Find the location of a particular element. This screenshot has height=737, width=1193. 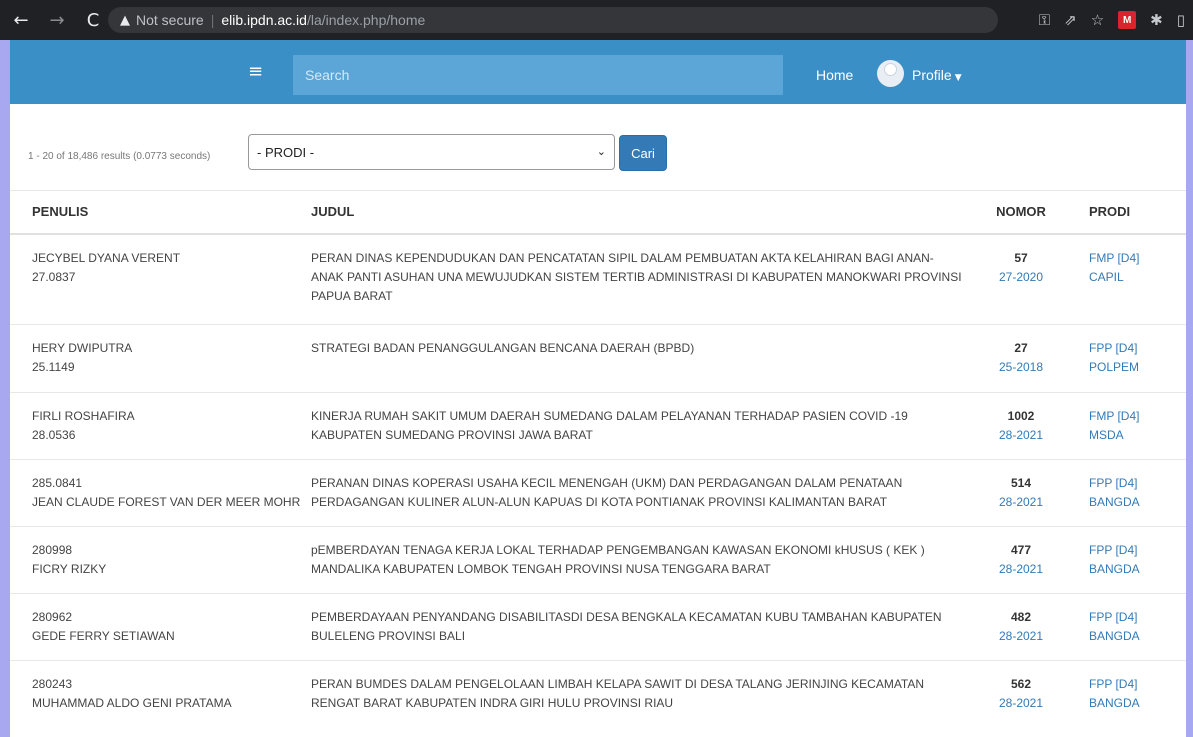

penulis-line-1: JECYBEL DYANA VERENT is located at coordinates (106, 257).